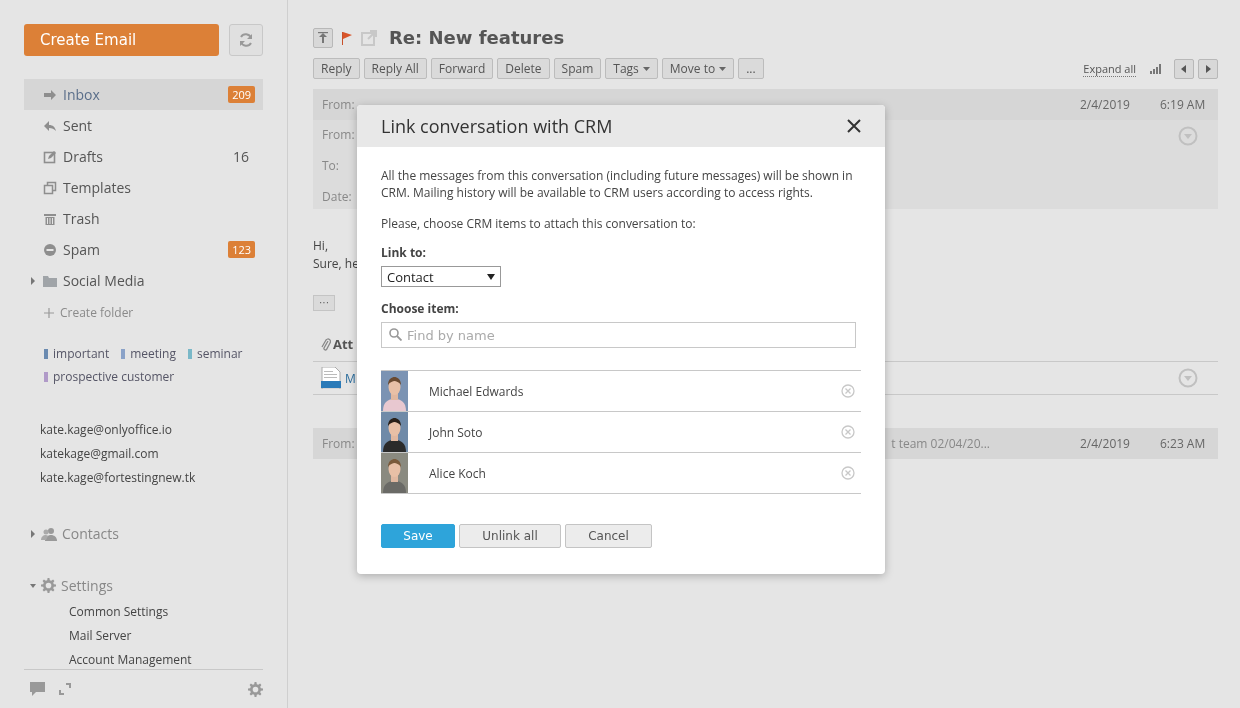 This screenshot has width=1240, height=708. What do you see at coordinates (33, 585) in the screenshot?
I see `expanded-arrow-icon` at bounding box center [33, 585].